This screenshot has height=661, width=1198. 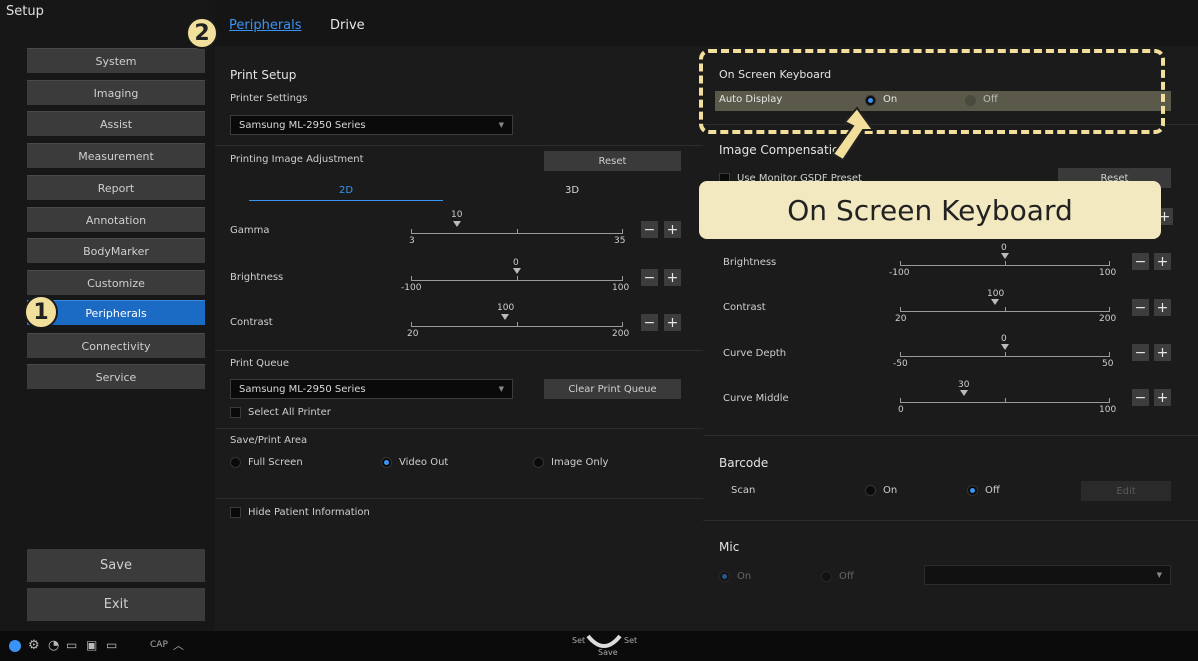 What do you see at coordinates (116, 155) in the screenshot?
I see `sidebar-item-measurement: Measurement` at bounding box center [116, 155].